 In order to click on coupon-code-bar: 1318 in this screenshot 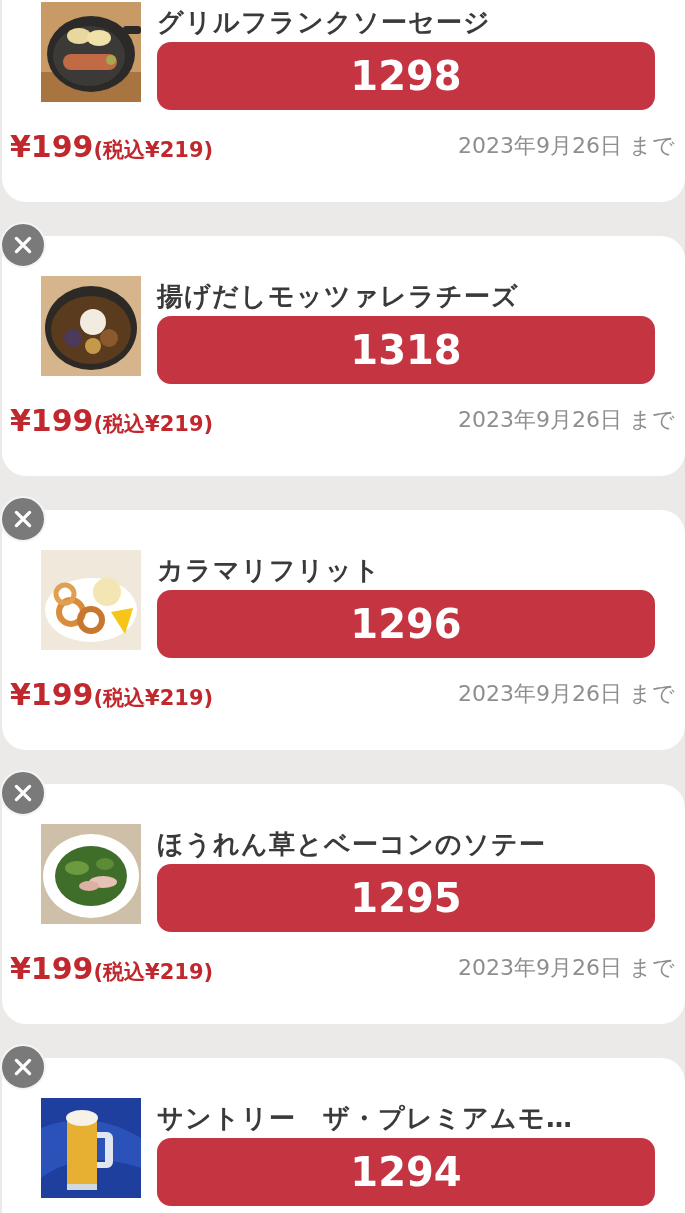, I will do `click(406, 350)`.